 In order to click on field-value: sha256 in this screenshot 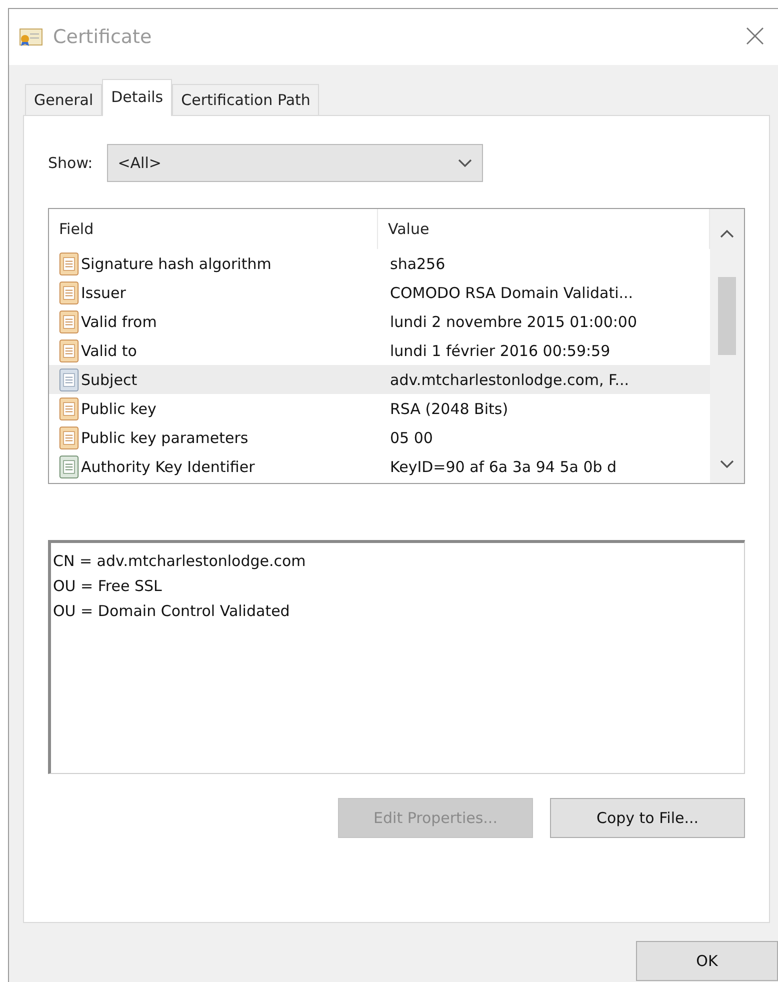, I will do `click(417, 263)`.